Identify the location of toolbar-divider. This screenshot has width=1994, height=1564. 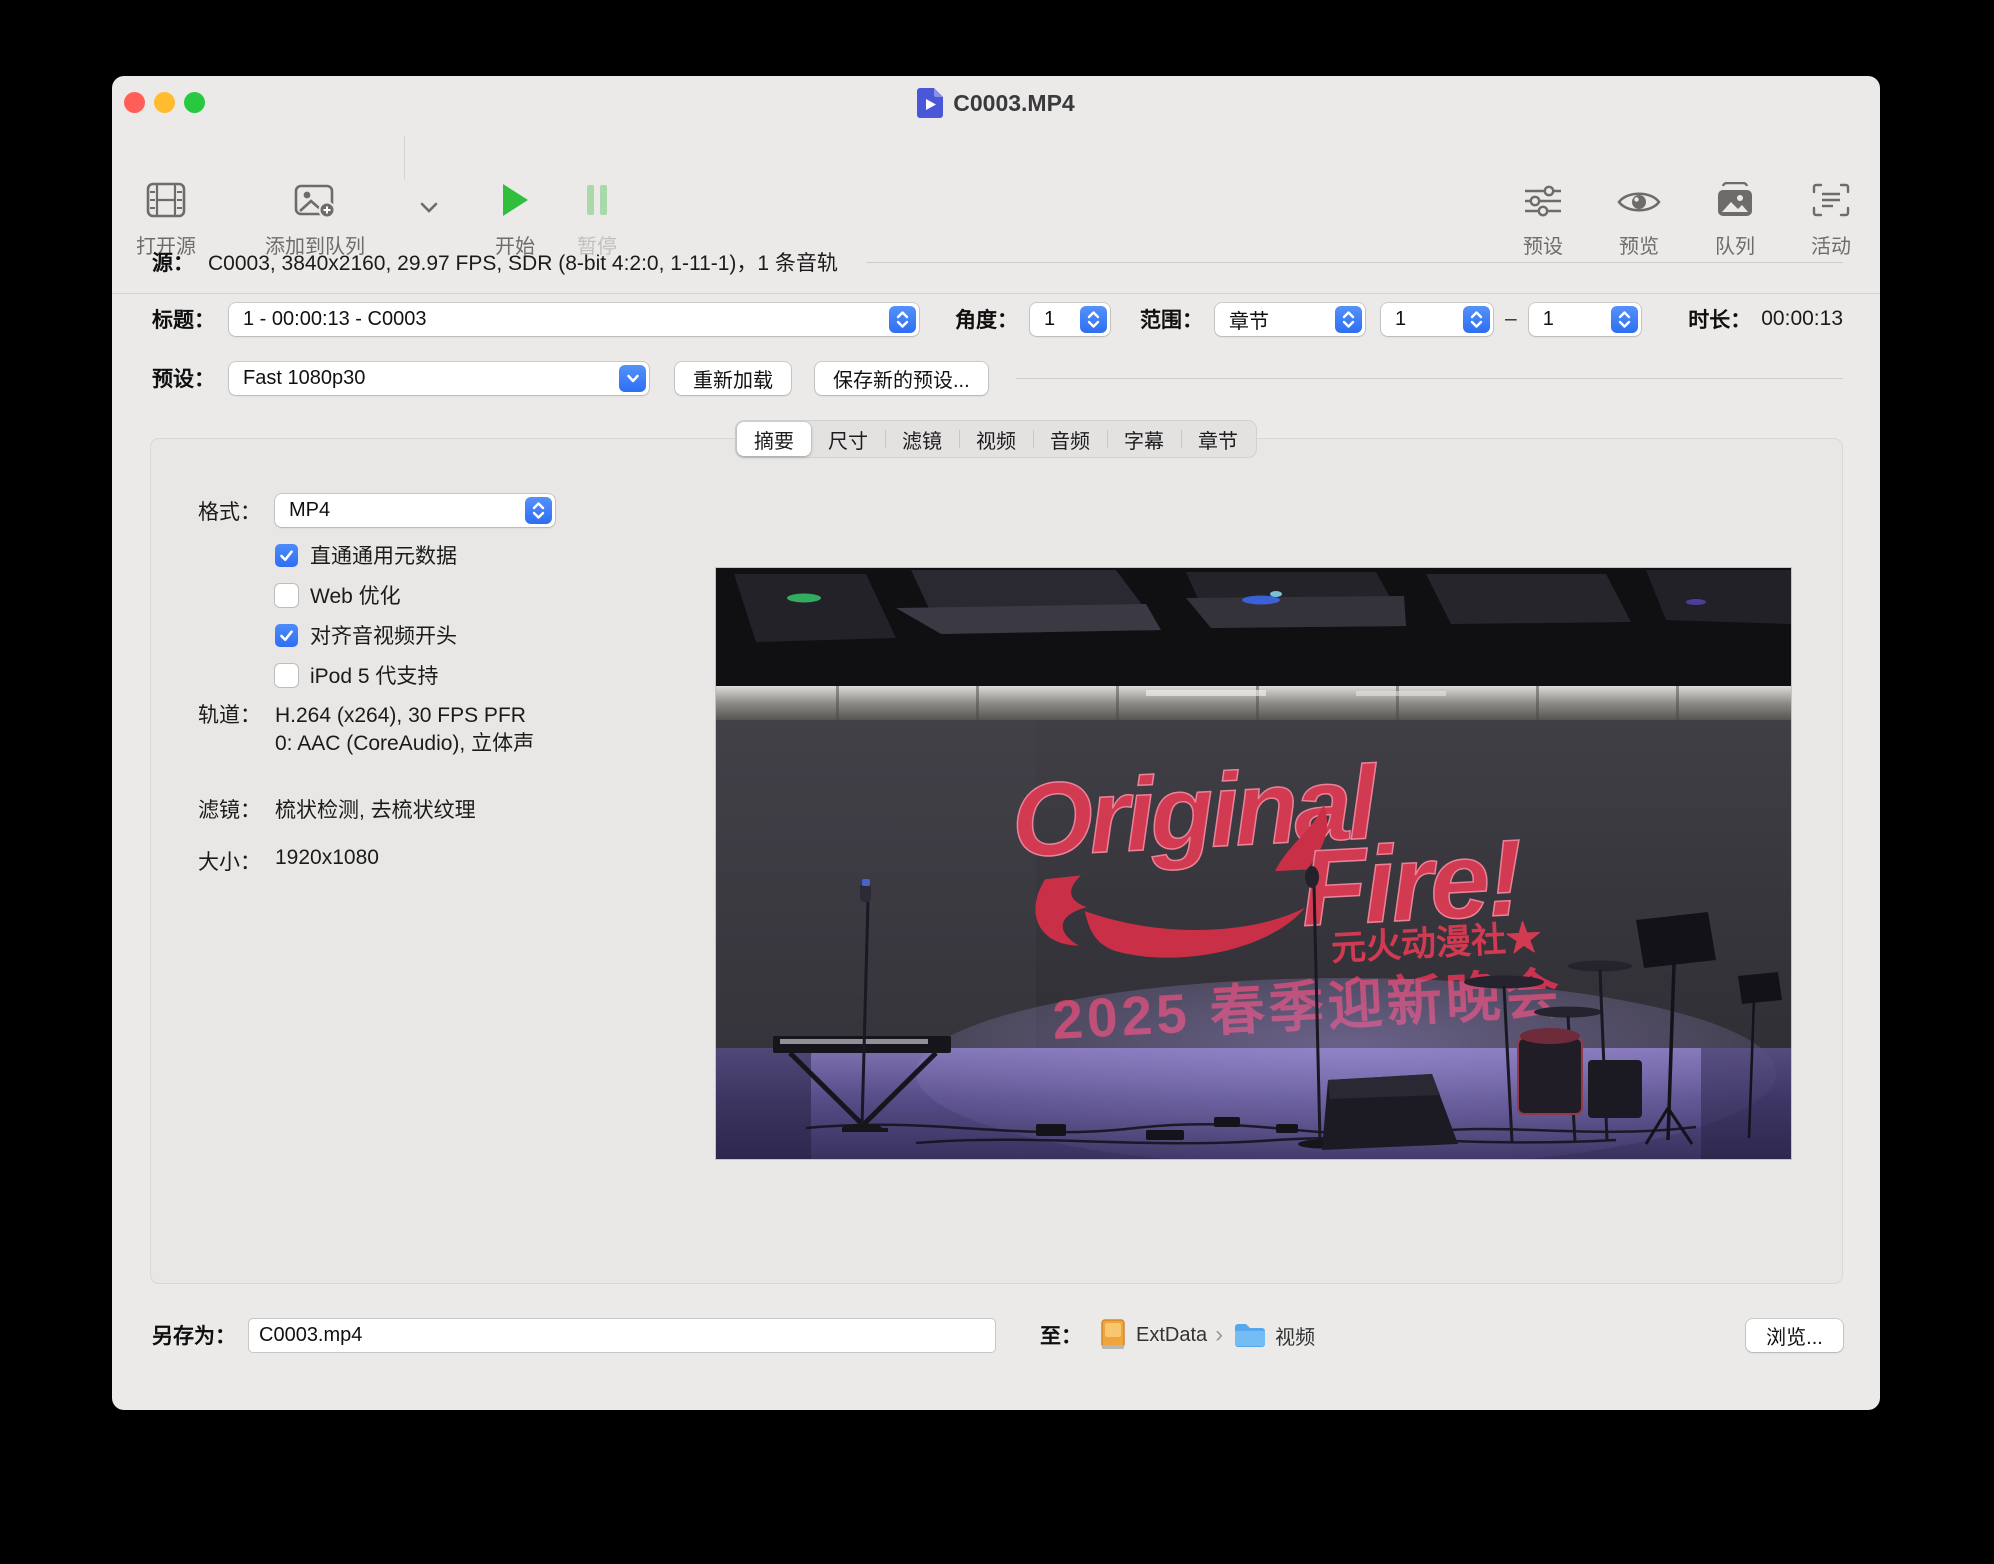
(404, 158).